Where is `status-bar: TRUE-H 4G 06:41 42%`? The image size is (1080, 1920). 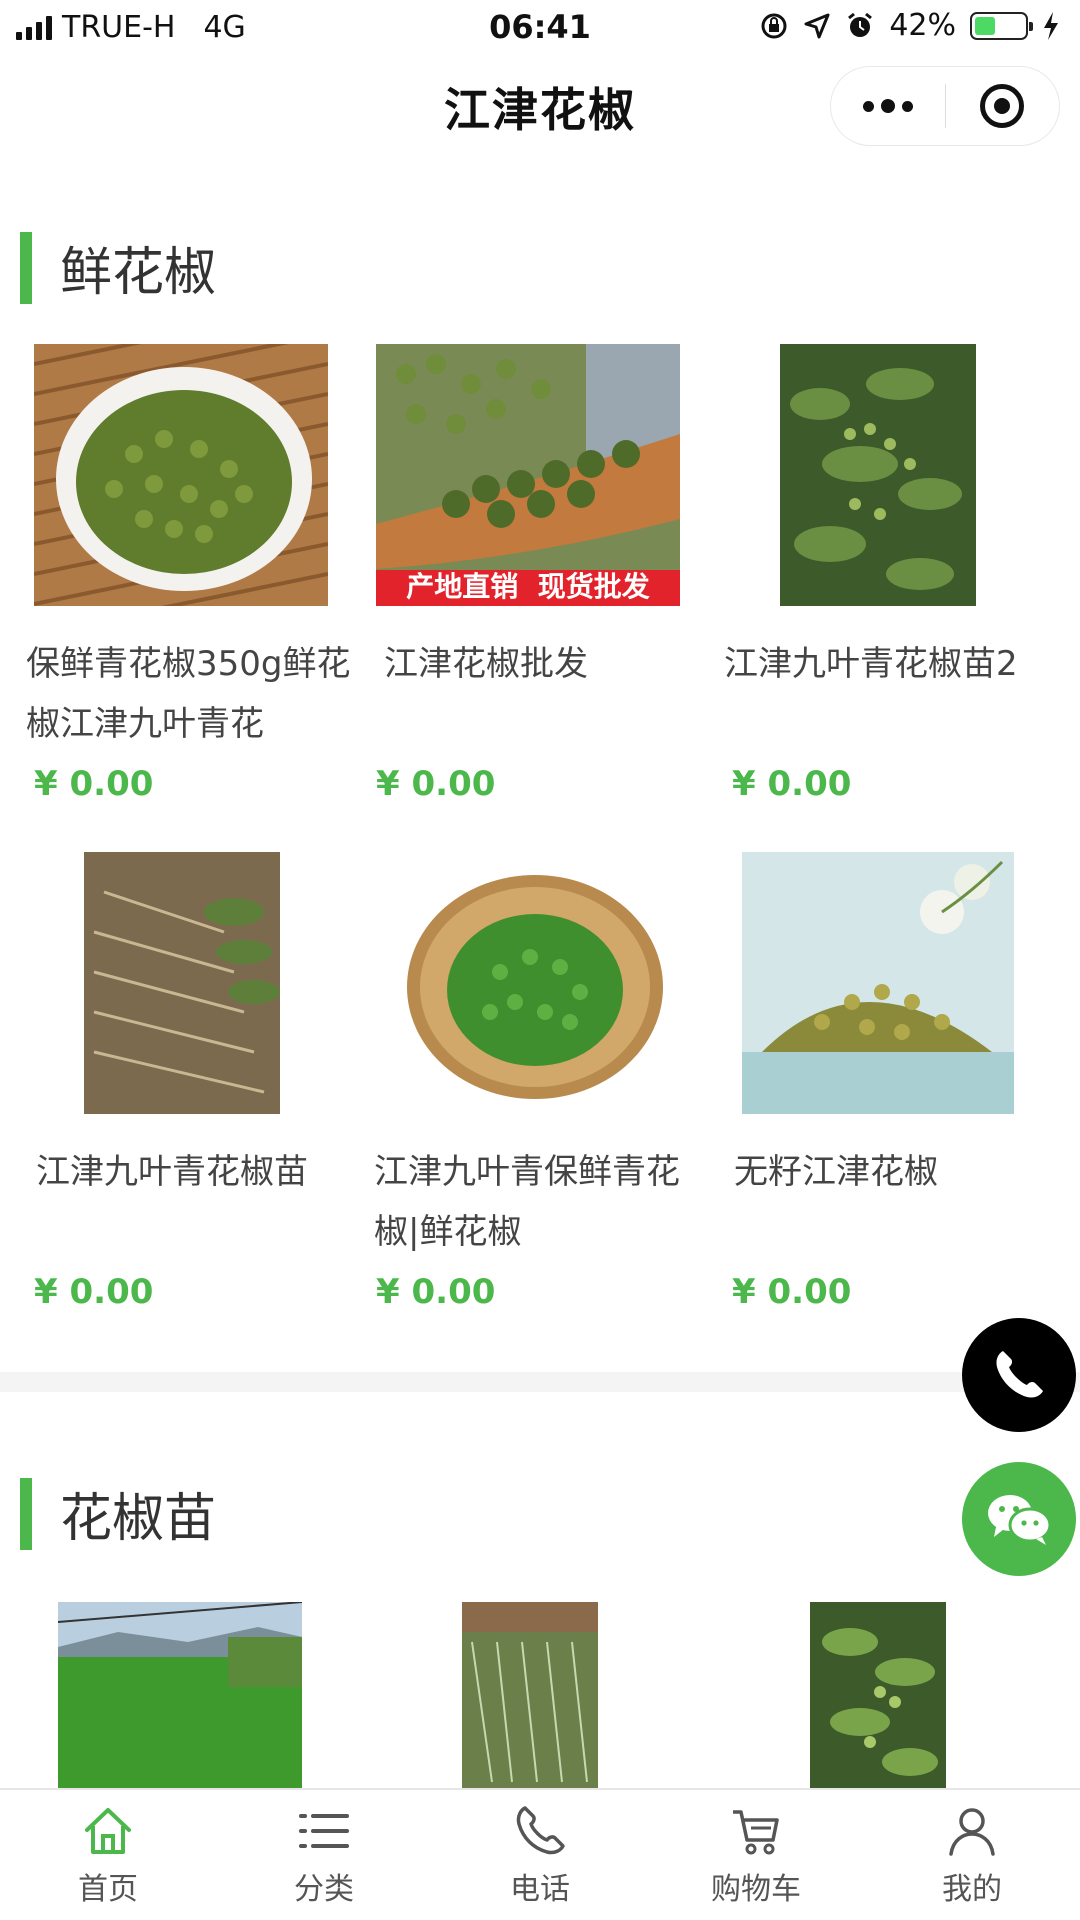
status-bar: TRUE-H 4G 06:41 42% is located at coordinates (540, 28).